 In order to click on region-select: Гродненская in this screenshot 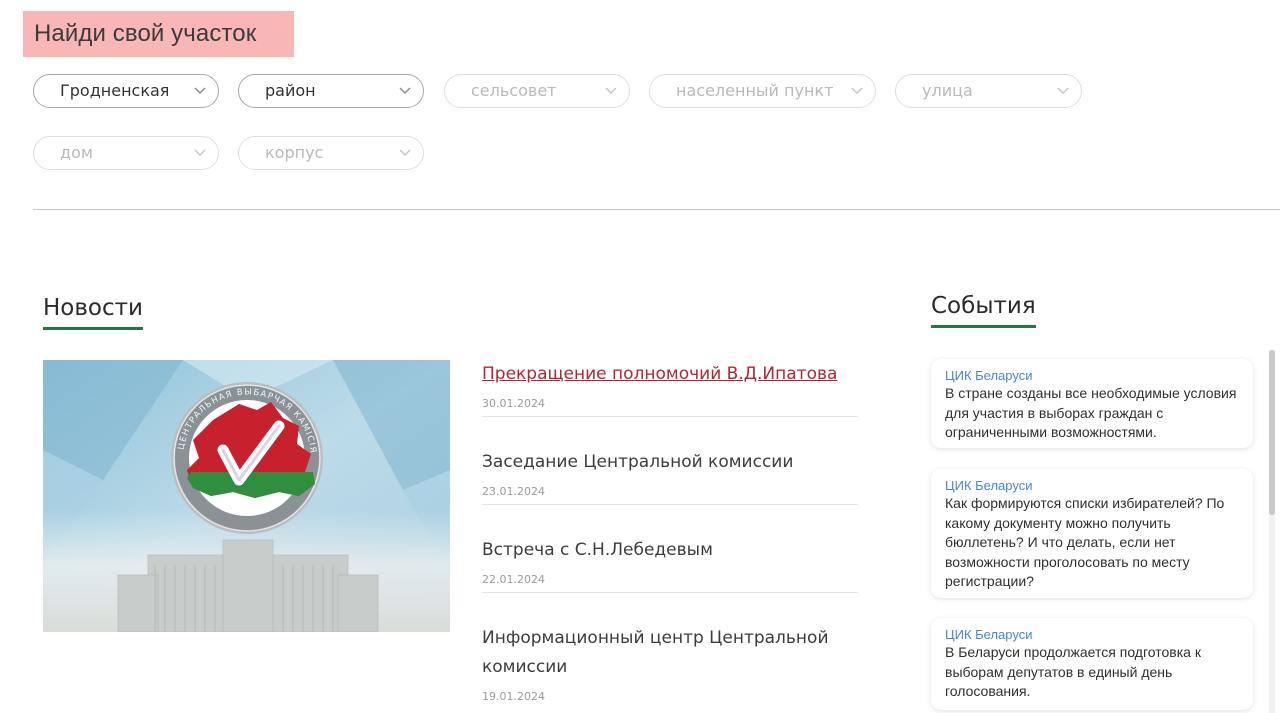, I will do `click(126, 91)`.